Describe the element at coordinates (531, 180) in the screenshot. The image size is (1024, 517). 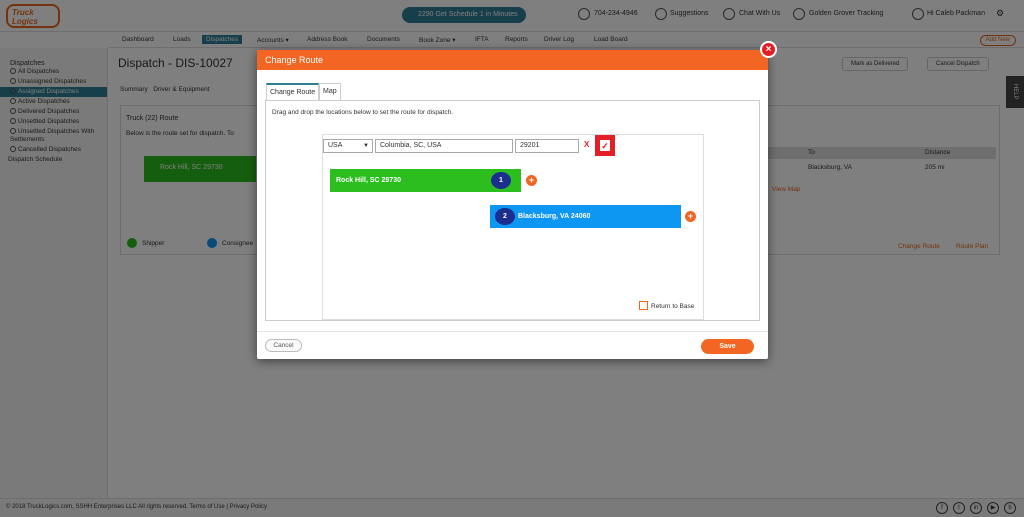
I see `add-stop-after-1-button: +` at that location.